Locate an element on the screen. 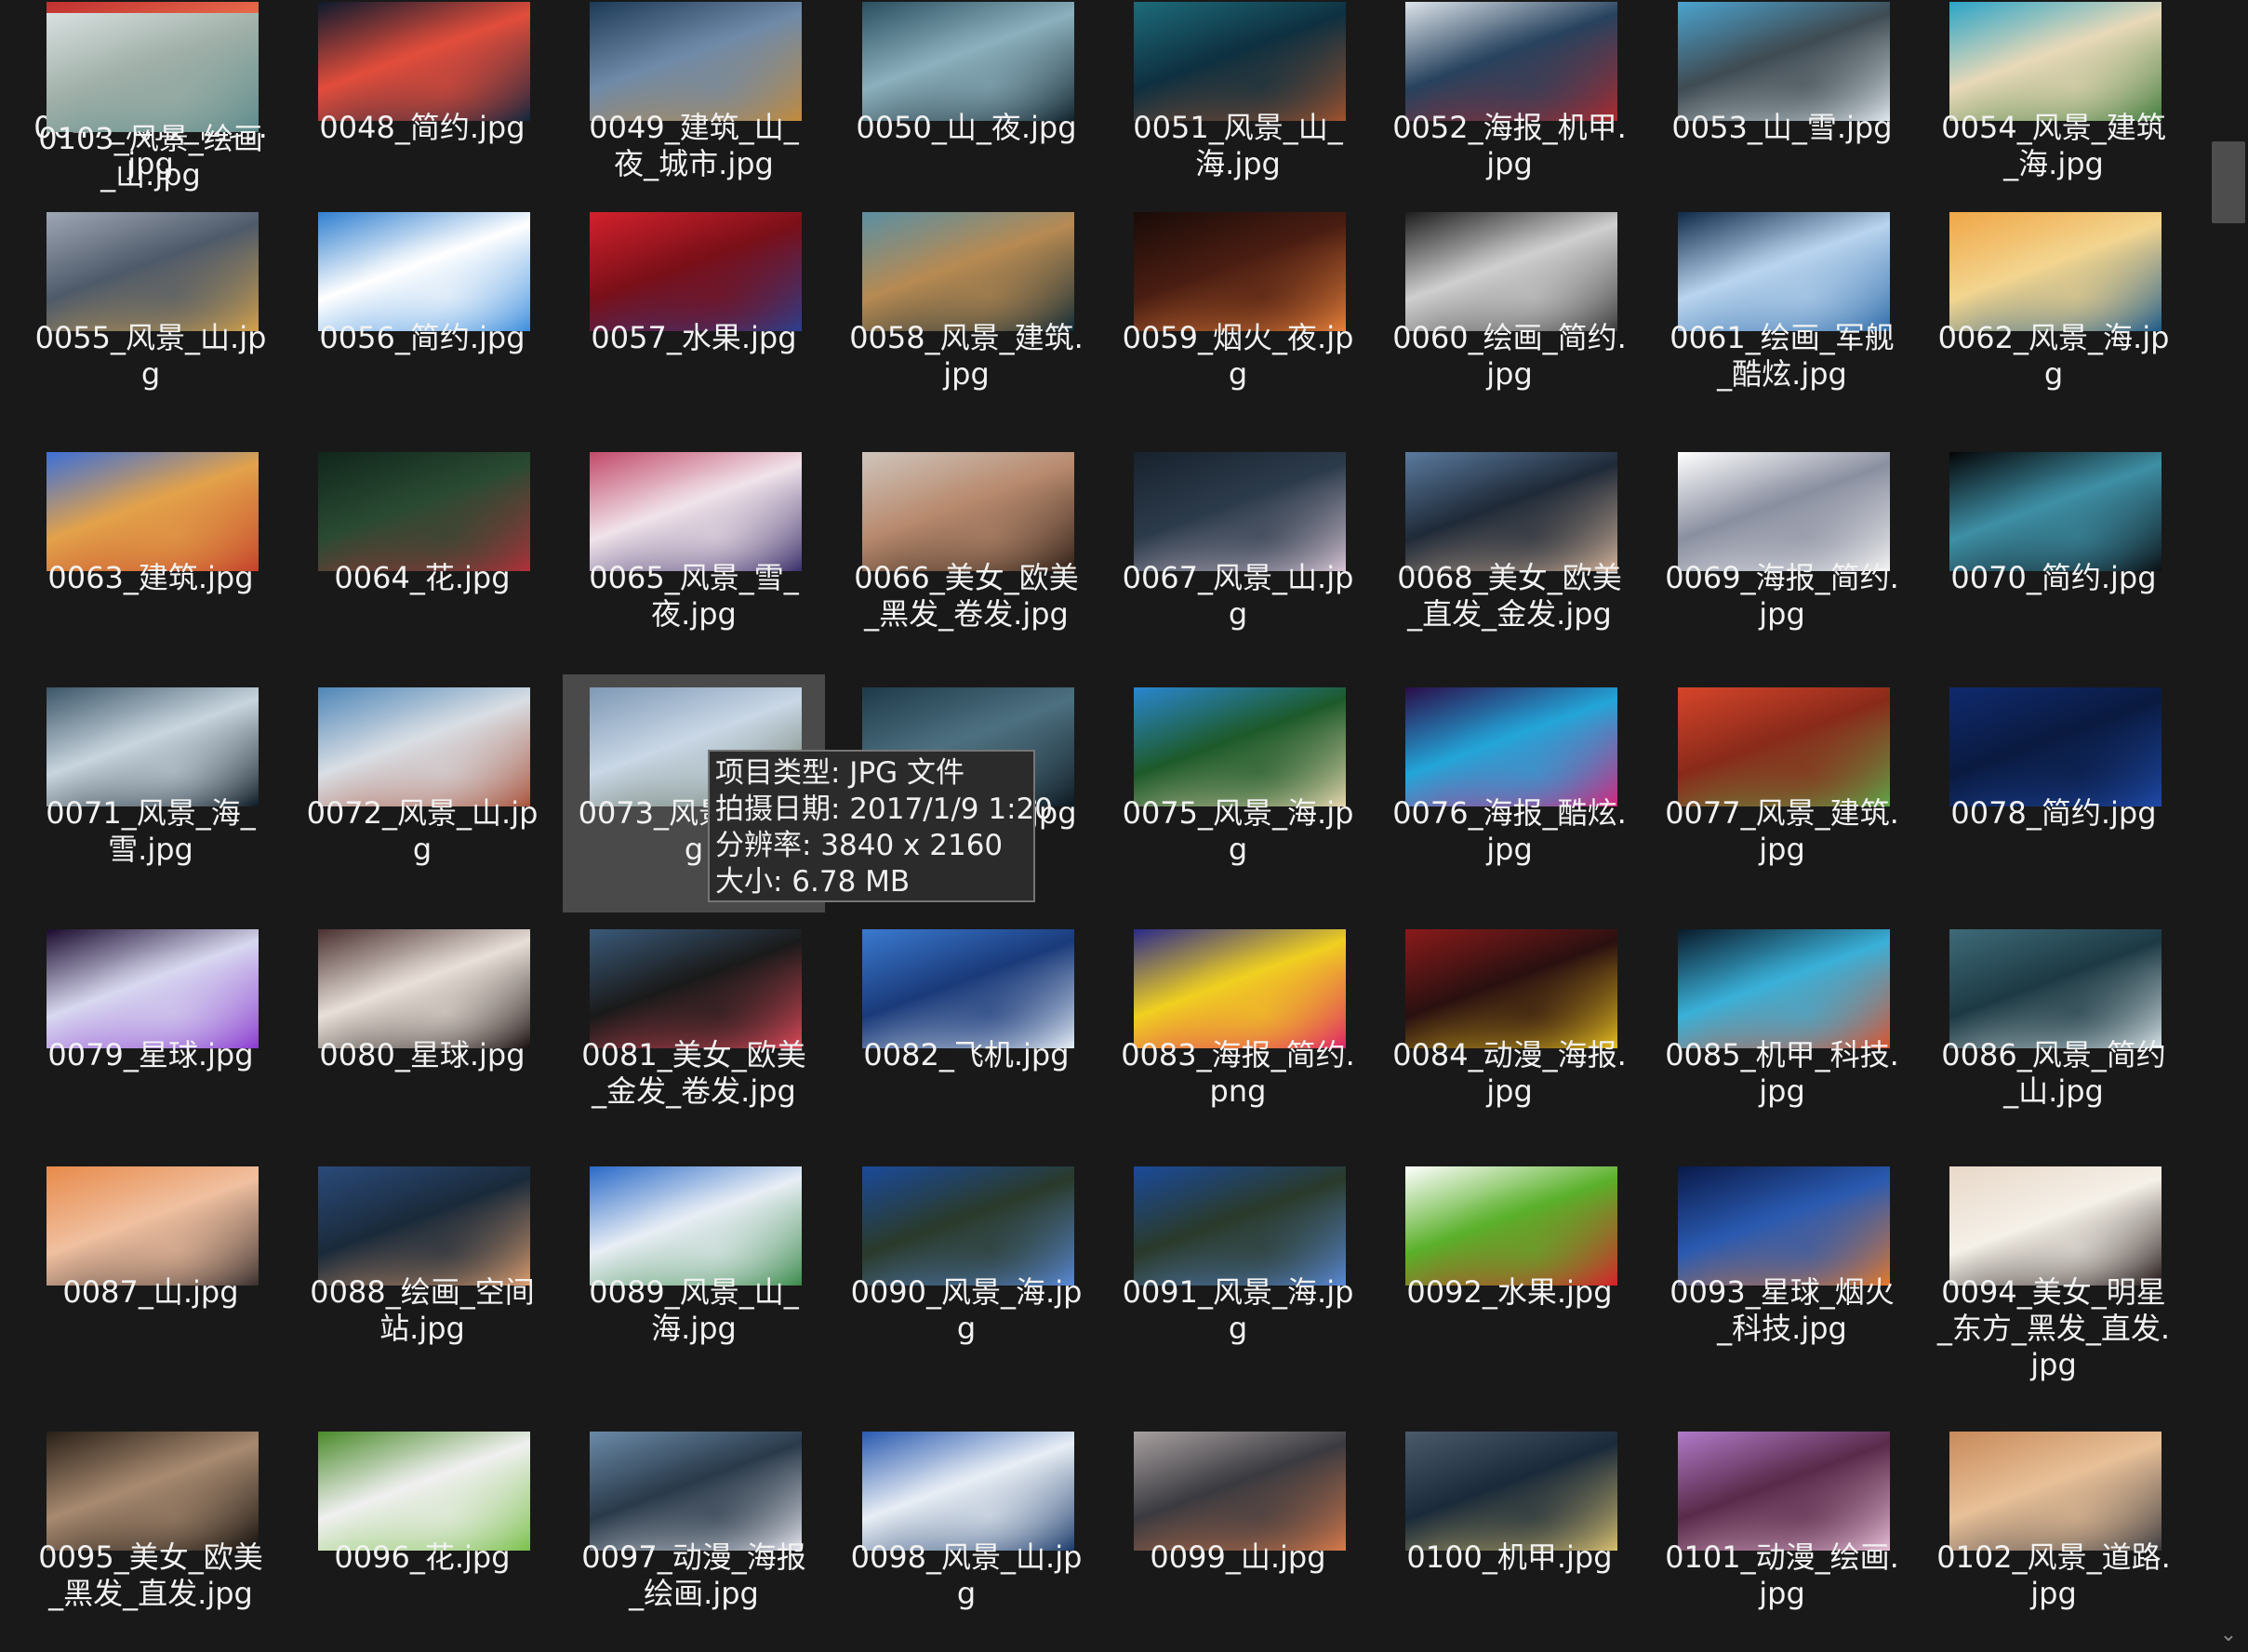 The width and height of the screenshot is (2248, 1652). file-item-0049: 0049_建筑_山_夜_城市.jpg is located at coordinates (694, 113).